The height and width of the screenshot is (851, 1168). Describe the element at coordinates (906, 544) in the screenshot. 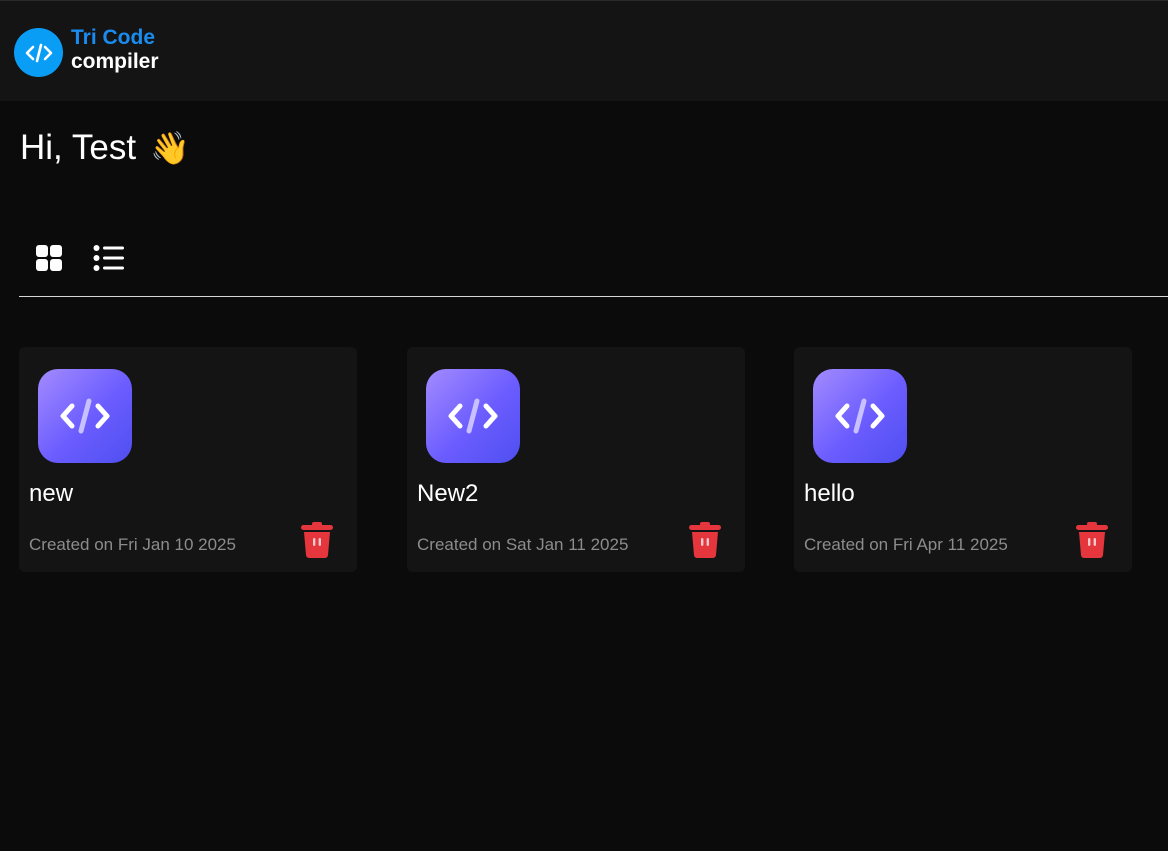

I see `project-created-date: Created on Fri Apr 11 2025` at that location.